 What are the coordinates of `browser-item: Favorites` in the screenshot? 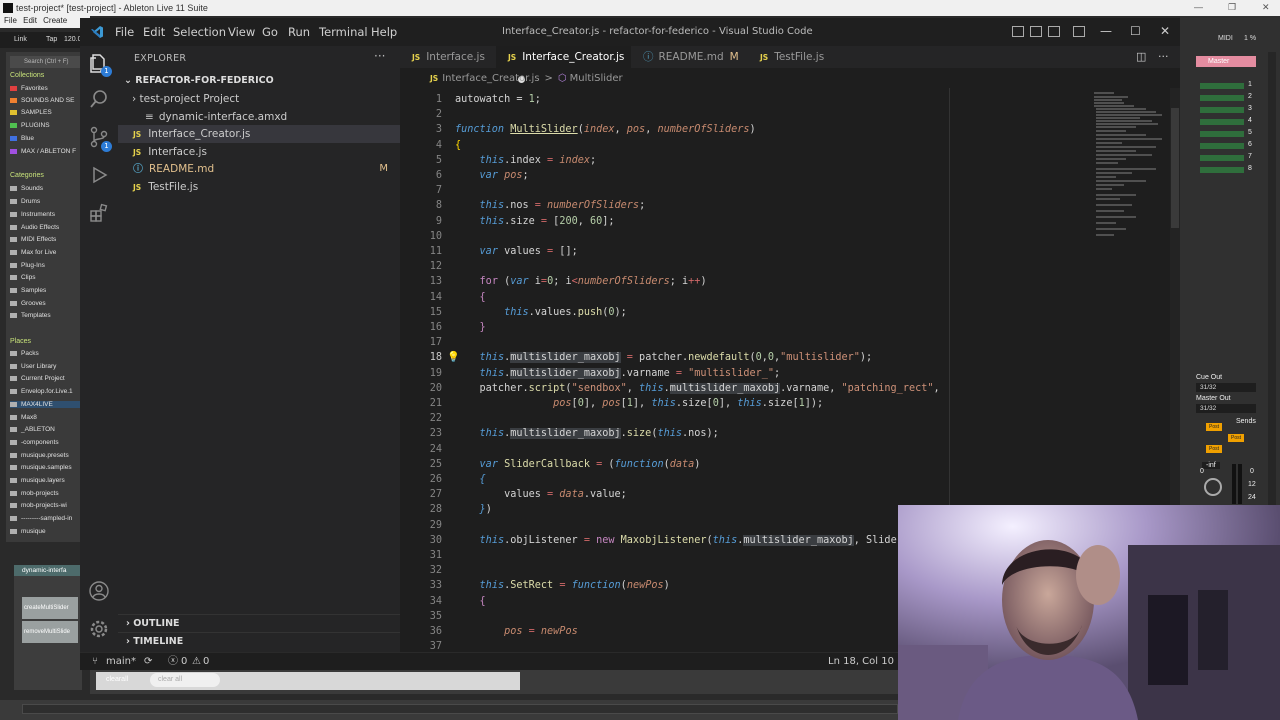 It's located at (29, 88).